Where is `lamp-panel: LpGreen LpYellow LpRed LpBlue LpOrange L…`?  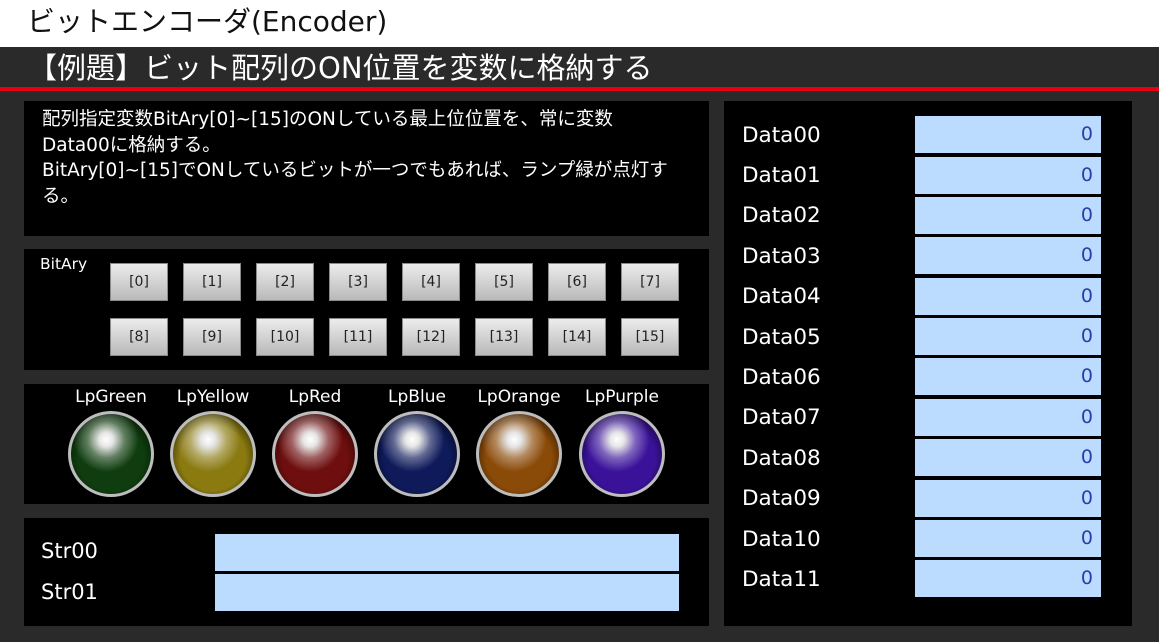 lamp-panel: LpGreen LpYellow LpRed LpBlue LpOrange L… is located at coordinates (366, 444).